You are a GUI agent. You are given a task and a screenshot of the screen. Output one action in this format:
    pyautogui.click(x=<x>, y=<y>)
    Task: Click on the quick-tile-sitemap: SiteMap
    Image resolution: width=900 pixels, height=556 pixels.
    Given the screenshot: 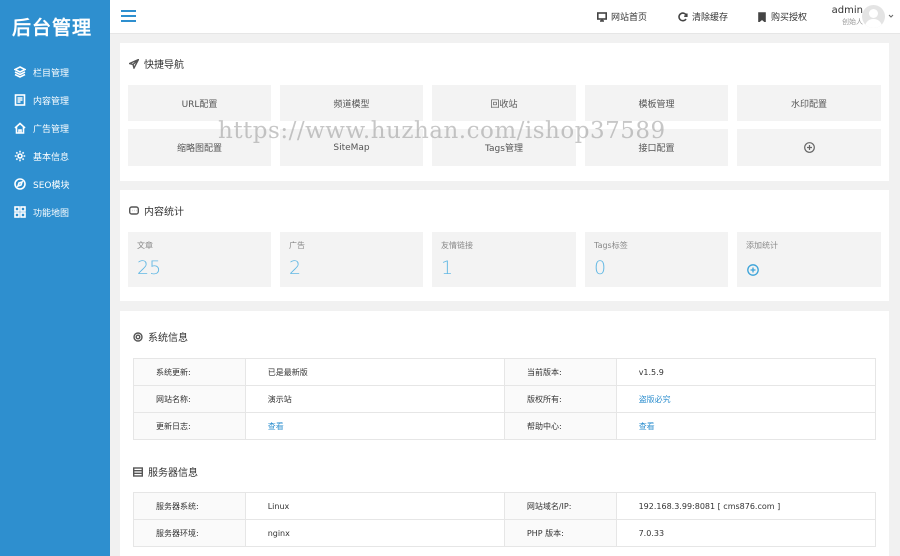 What is the action you would take?
    pyautogui.click(x=351, y=147)
    